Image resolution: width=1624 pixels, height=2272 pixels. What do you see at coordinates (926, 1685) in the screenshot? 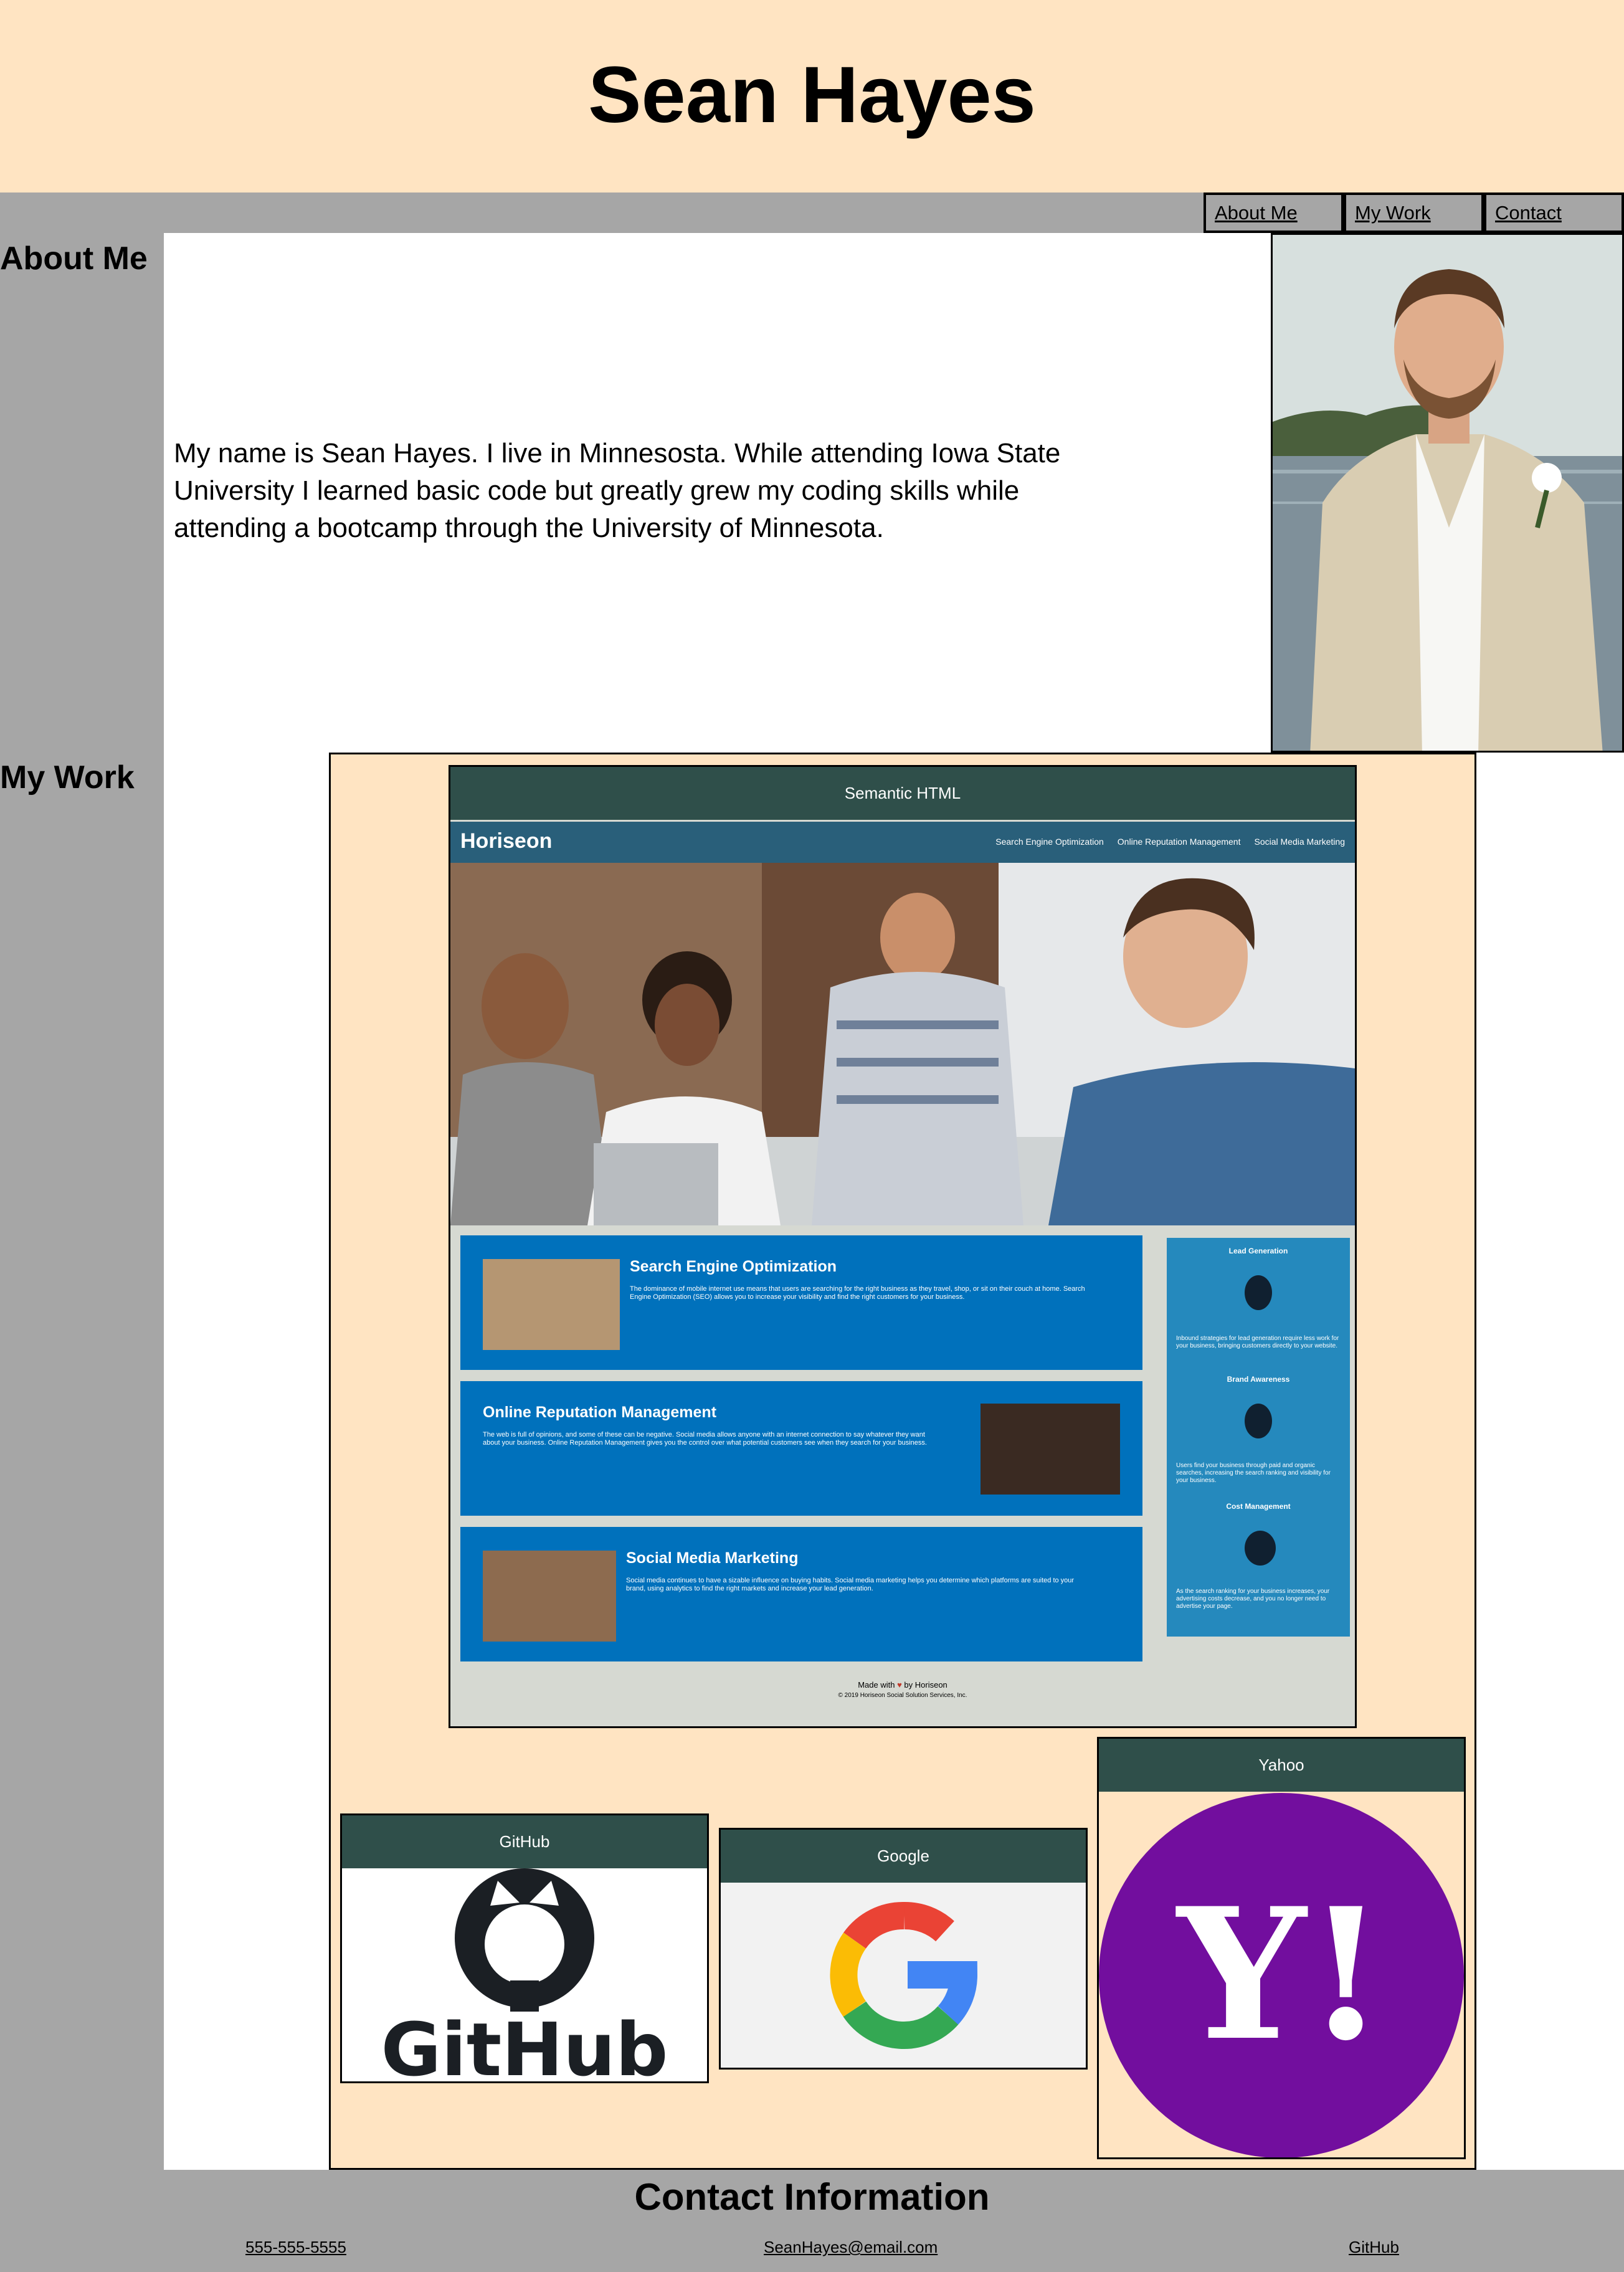
I see `footer-by: by Horiseon` at bounding box center [926, 1685].